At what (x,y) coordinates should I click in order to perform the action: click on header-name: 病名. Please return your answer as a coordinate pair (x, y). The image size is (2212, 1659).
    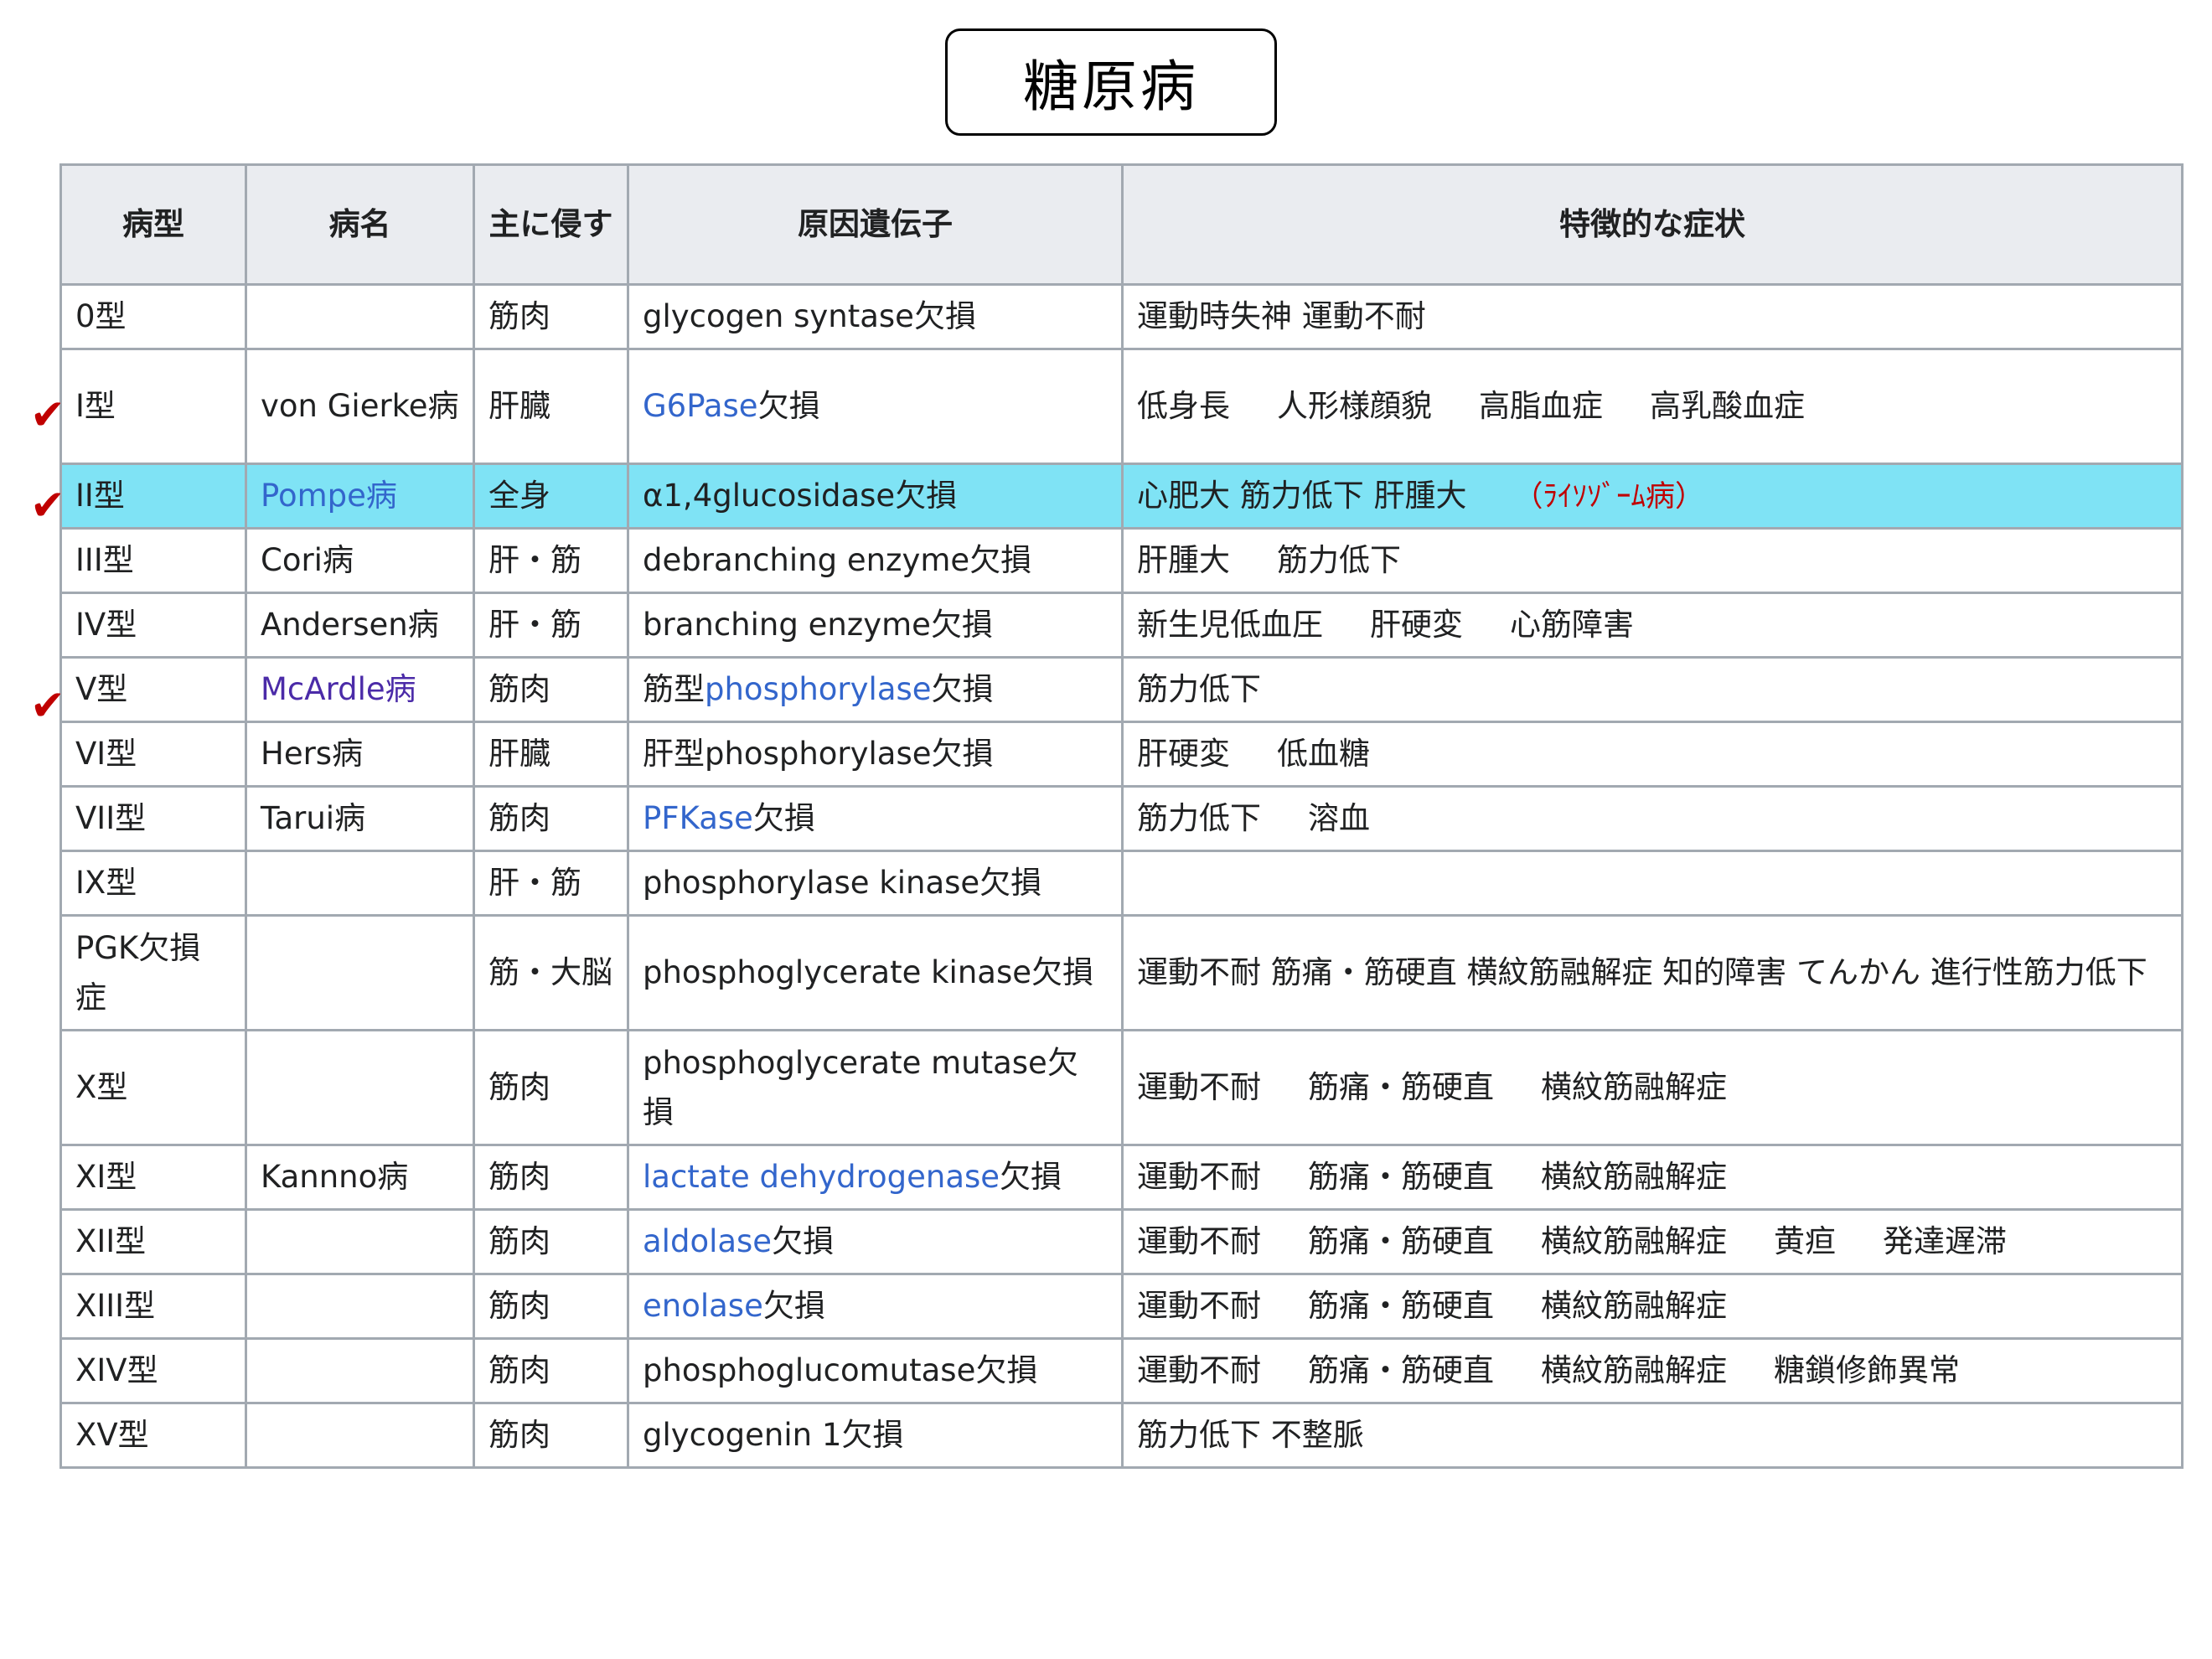
    Looking at the image, I should click on (360, 224).